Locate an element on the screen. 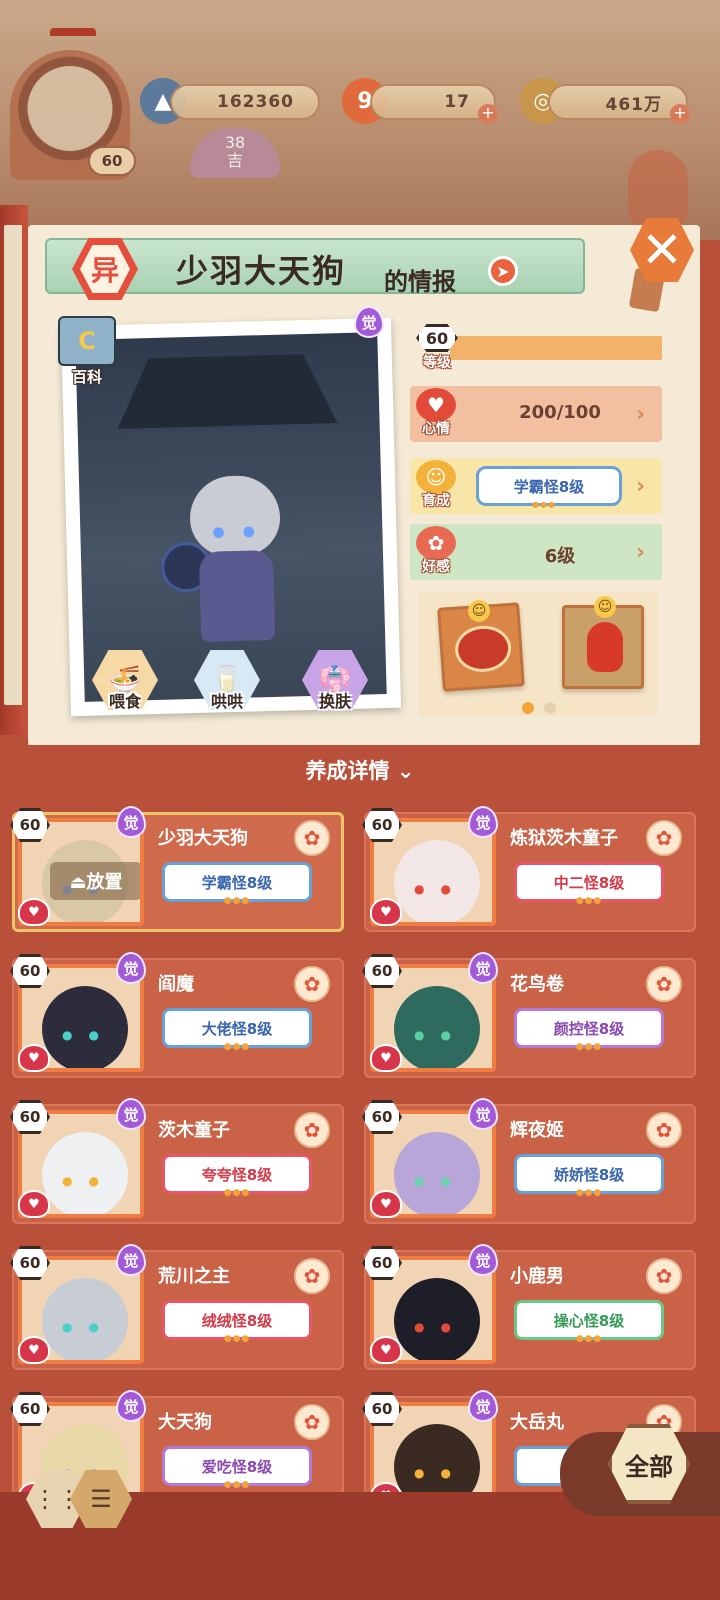  player-level-badge: 60 is located at coordinates (112, 161).